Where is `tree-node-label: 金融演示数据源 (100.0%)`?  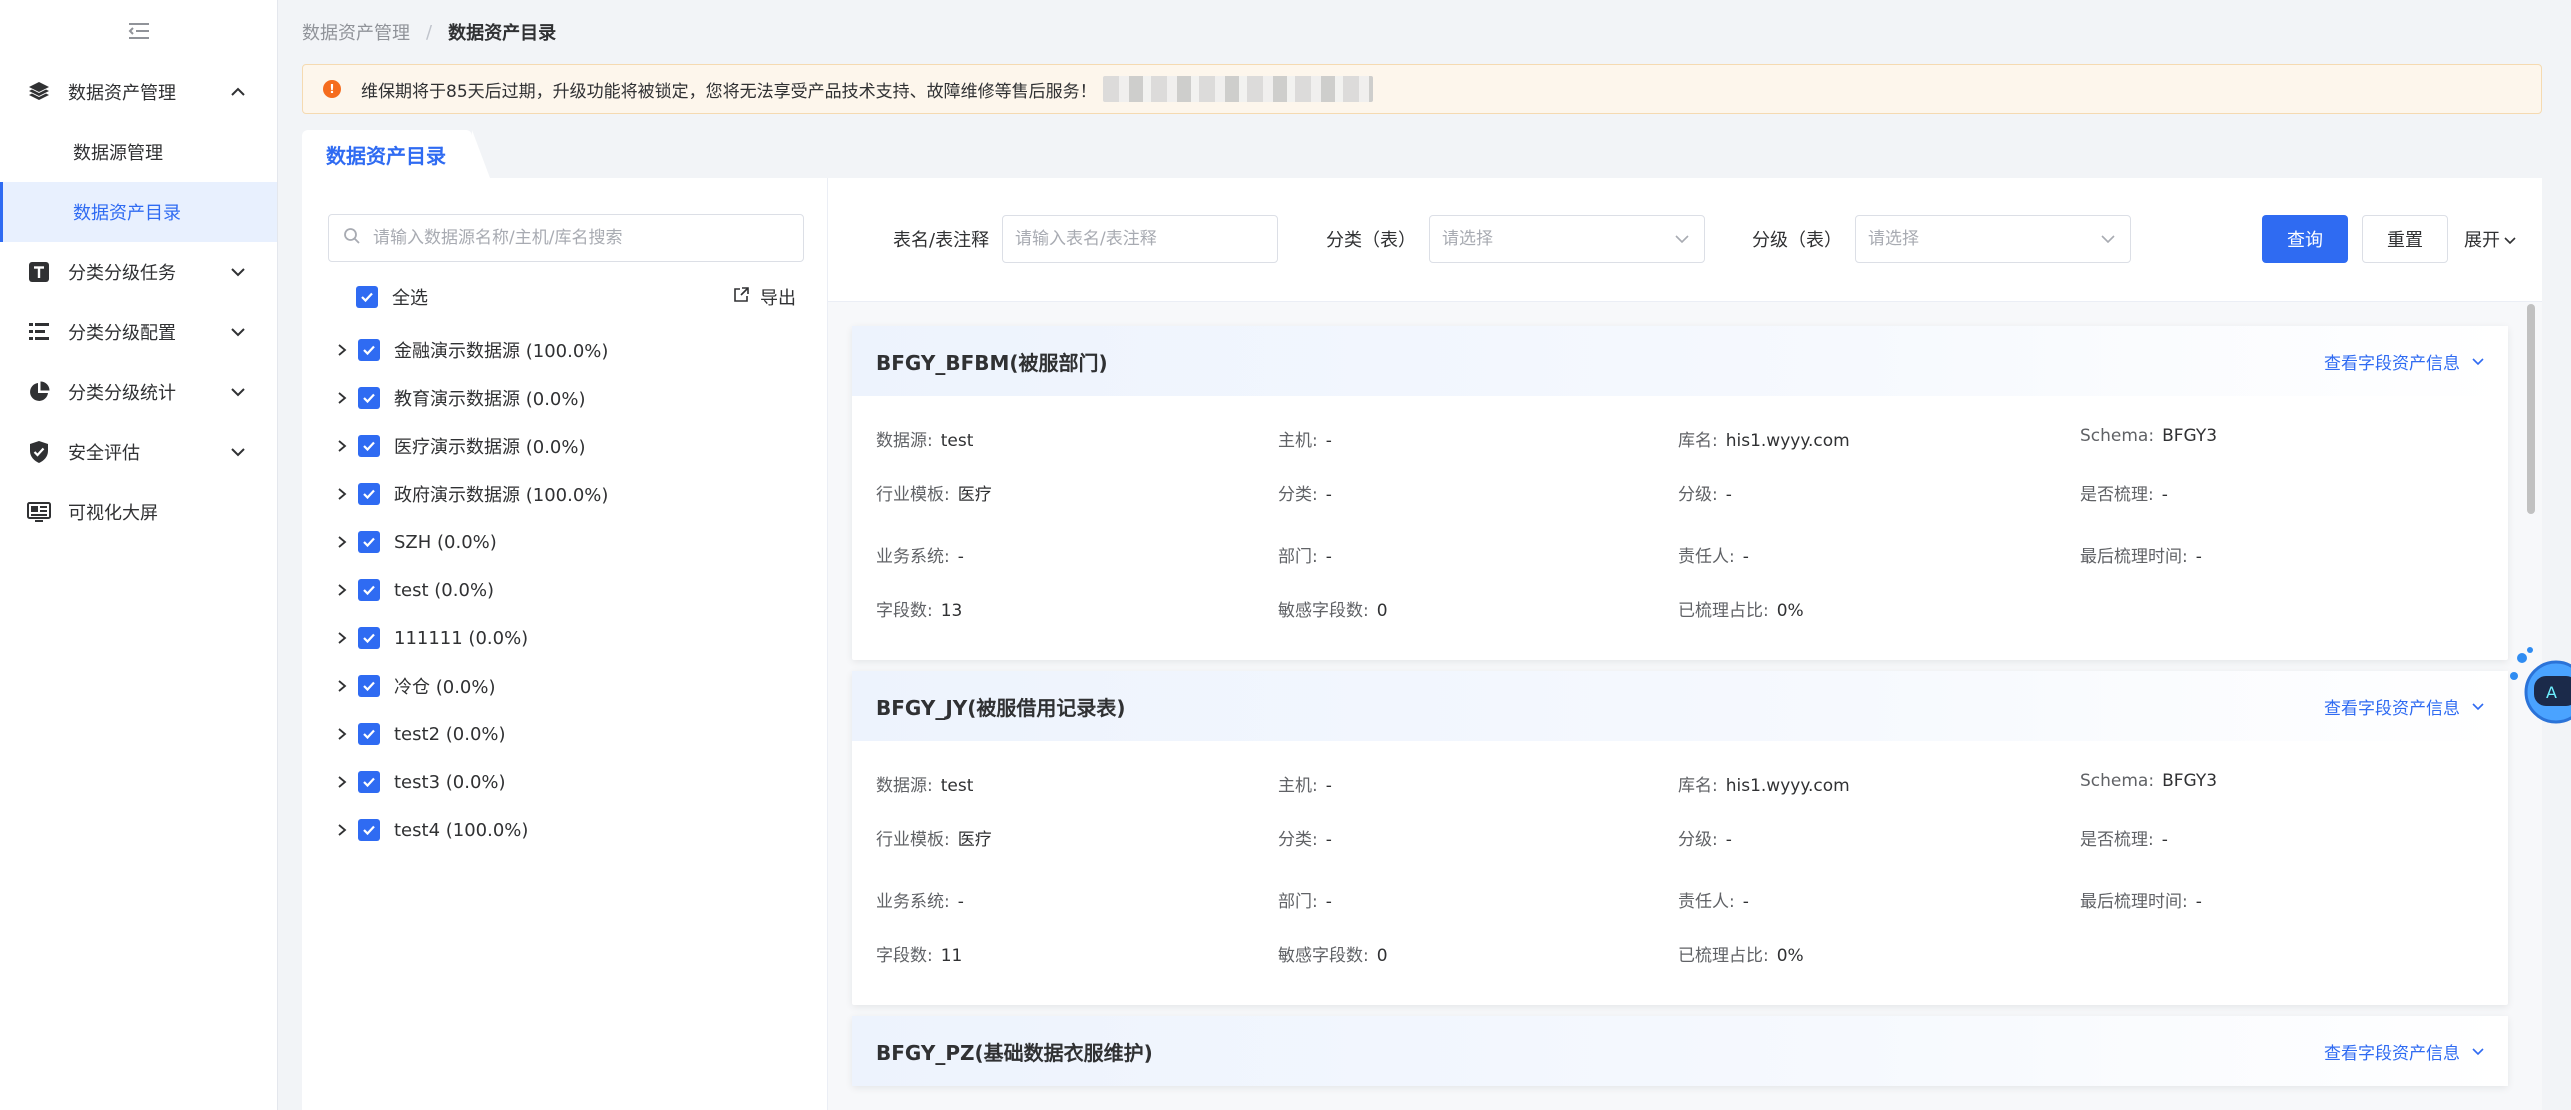 tree-node-label: 金融演示数据源 (100.0%) is located at coordinates (501, 351).